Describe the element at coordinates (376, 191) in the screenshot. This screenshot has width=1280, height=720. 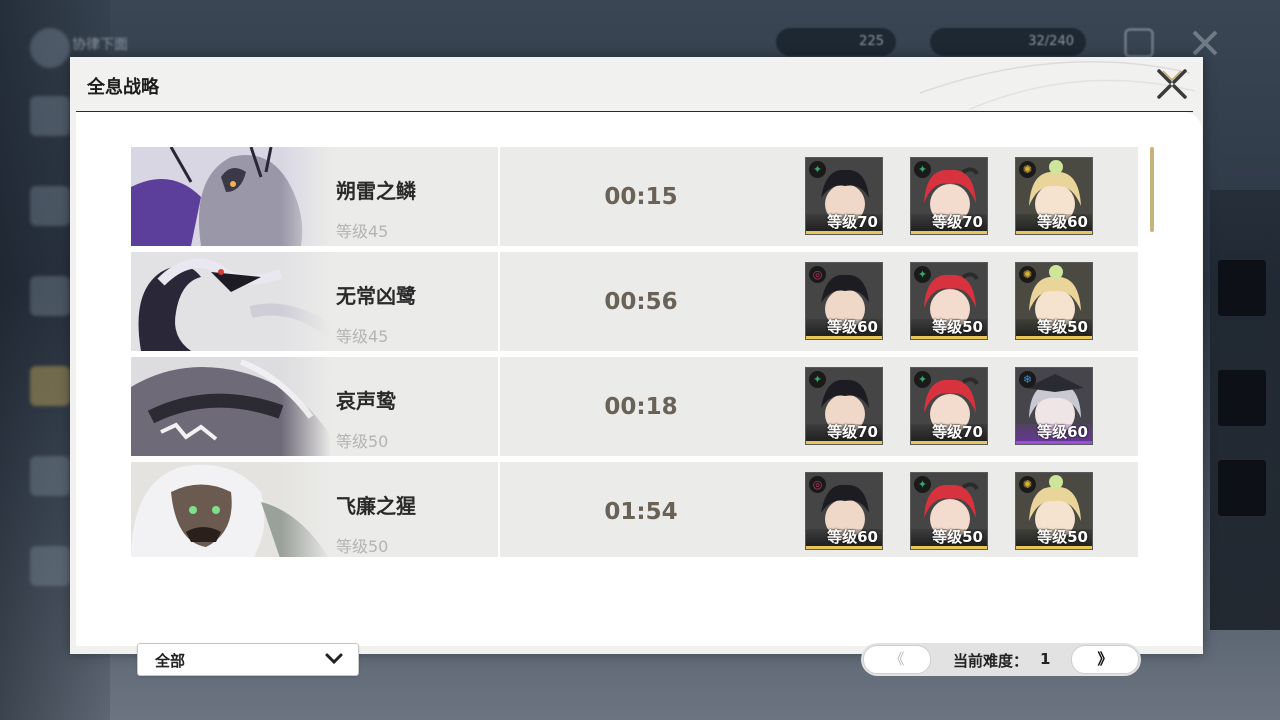
I see `boss-name: 朔雷之鳞` at that location.